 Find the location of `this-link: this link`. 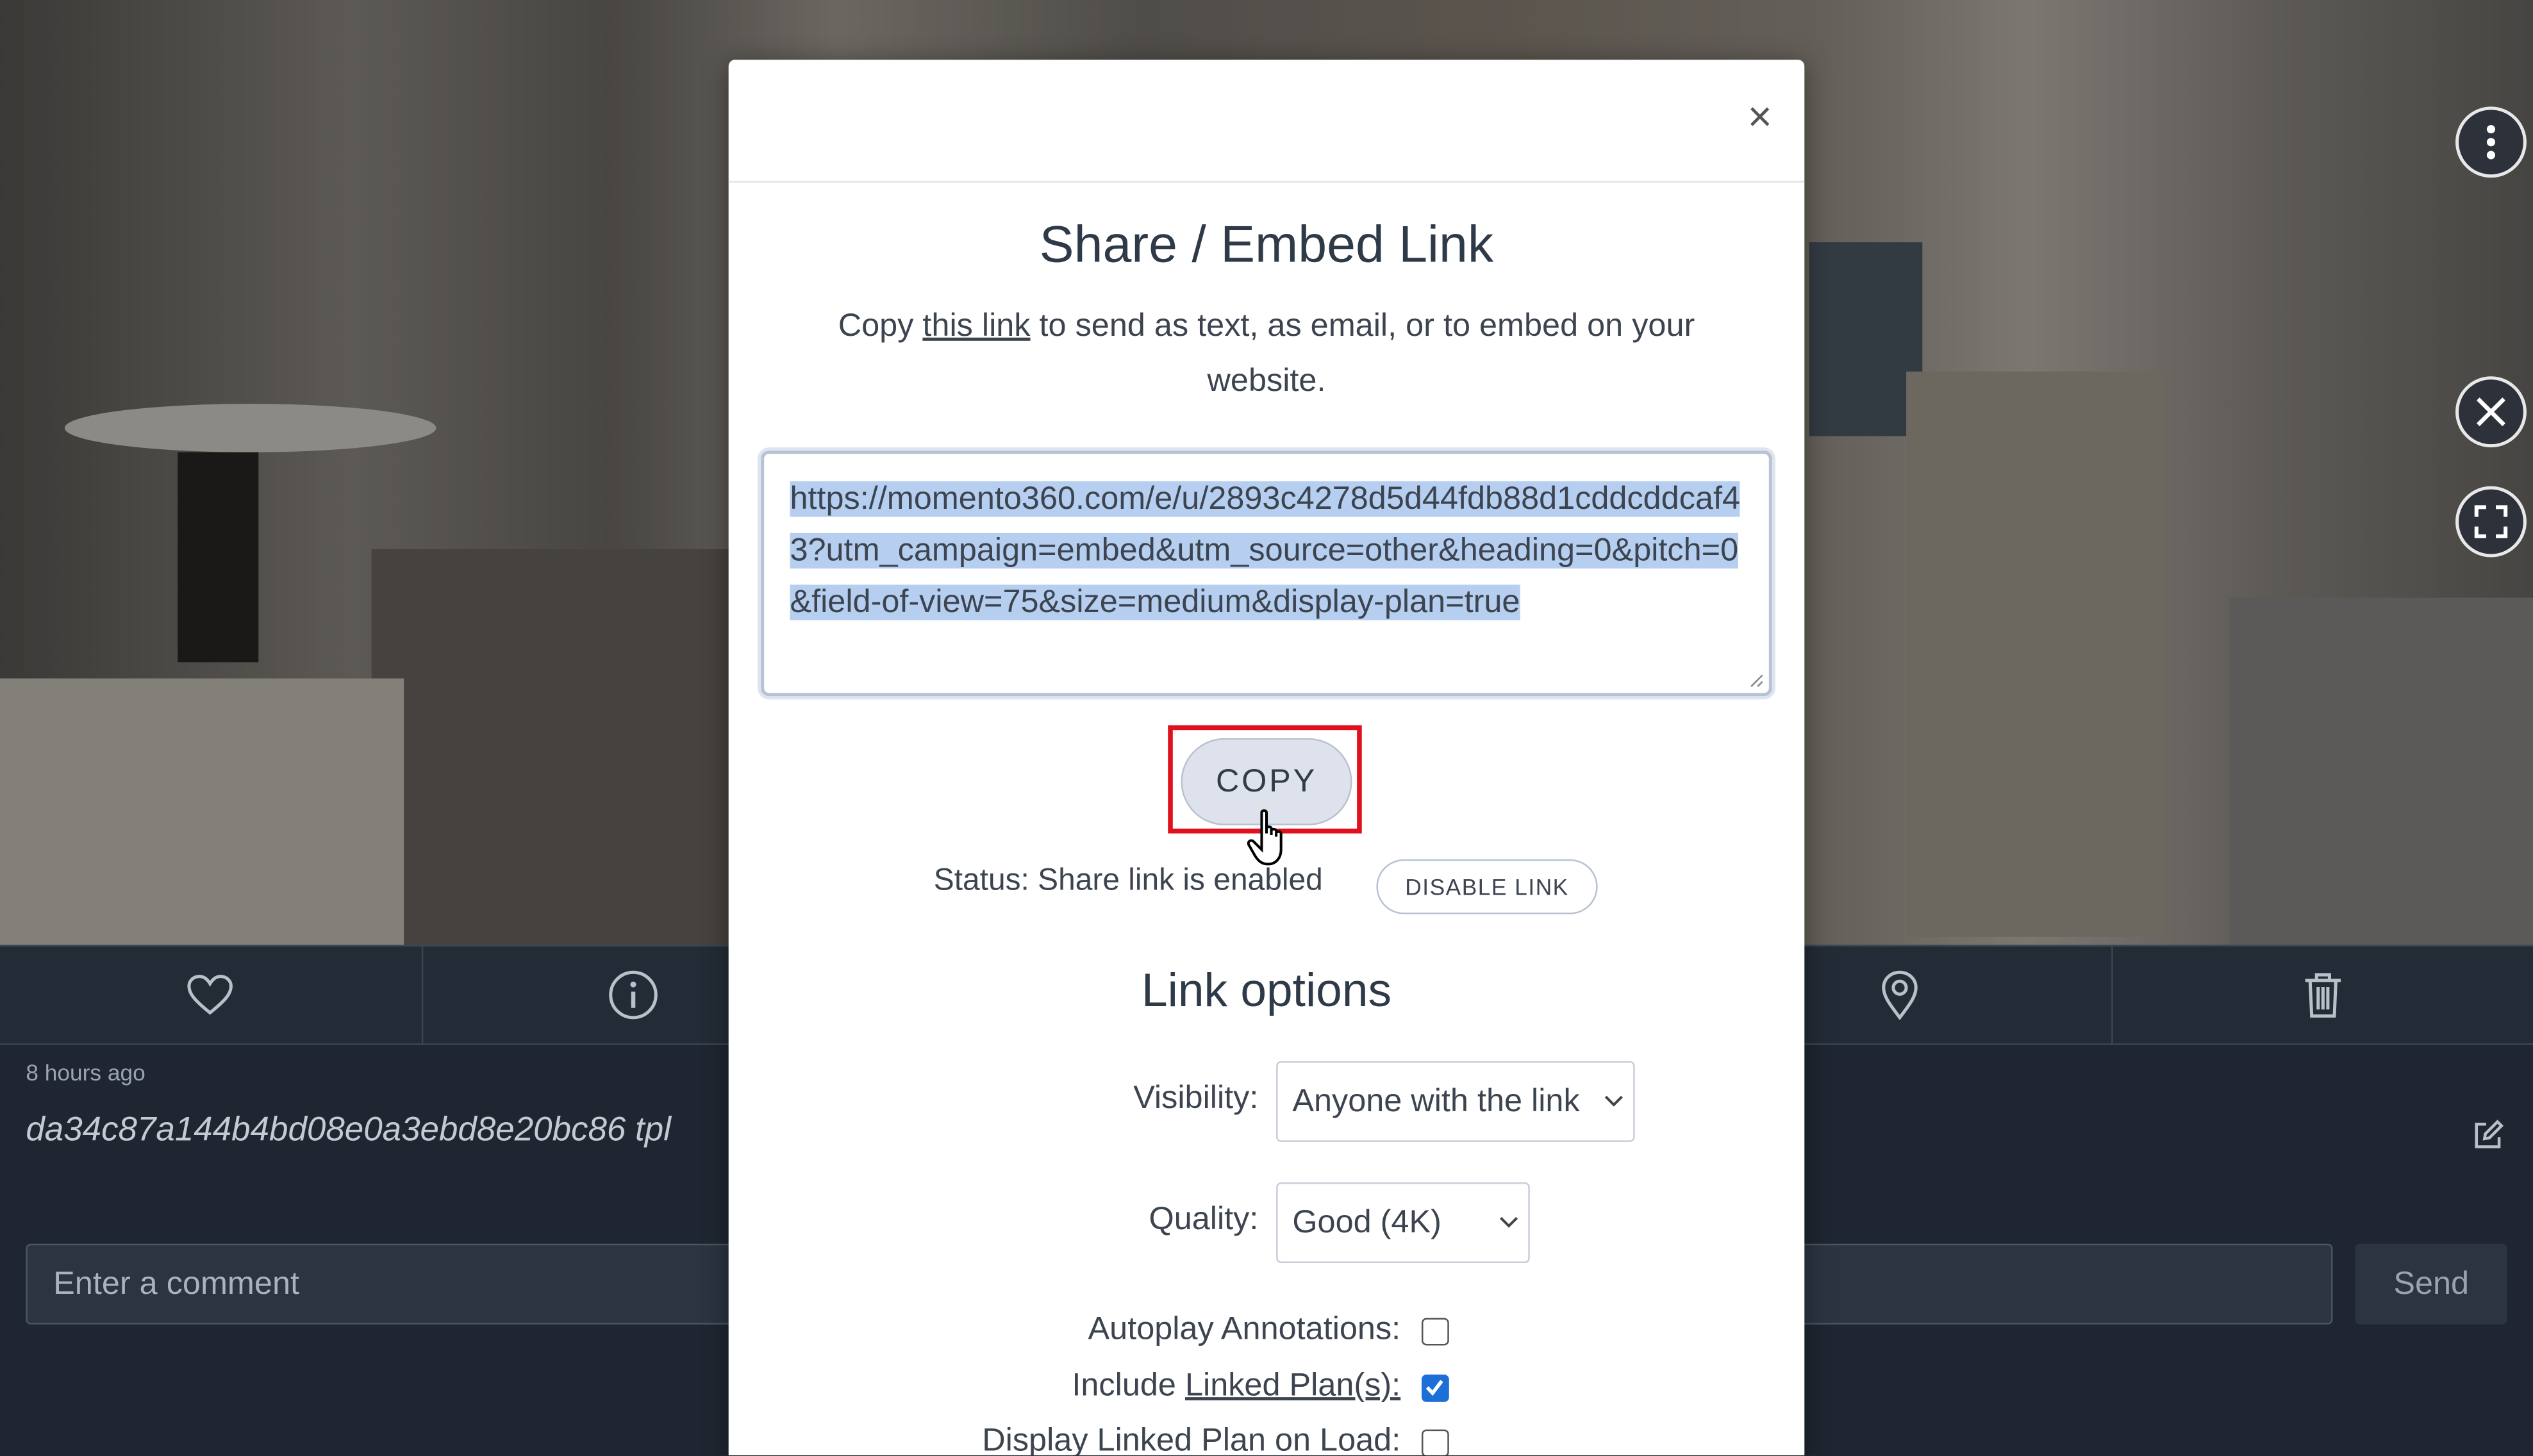

this-link: this link is located at coordinates (976, 325).